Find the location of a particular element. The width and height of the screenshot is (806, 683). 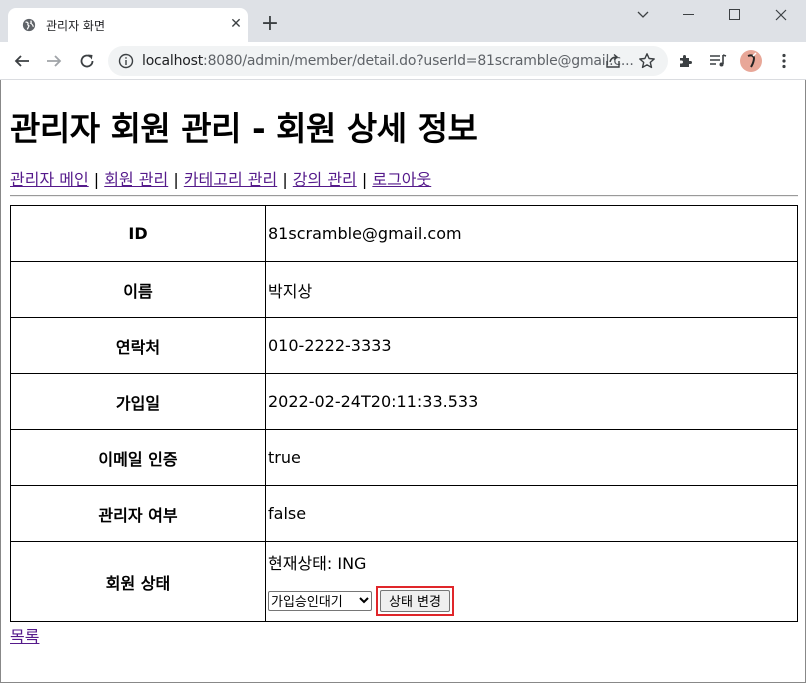

tab-search-chevron-icon is located at coordinates (643, 15).